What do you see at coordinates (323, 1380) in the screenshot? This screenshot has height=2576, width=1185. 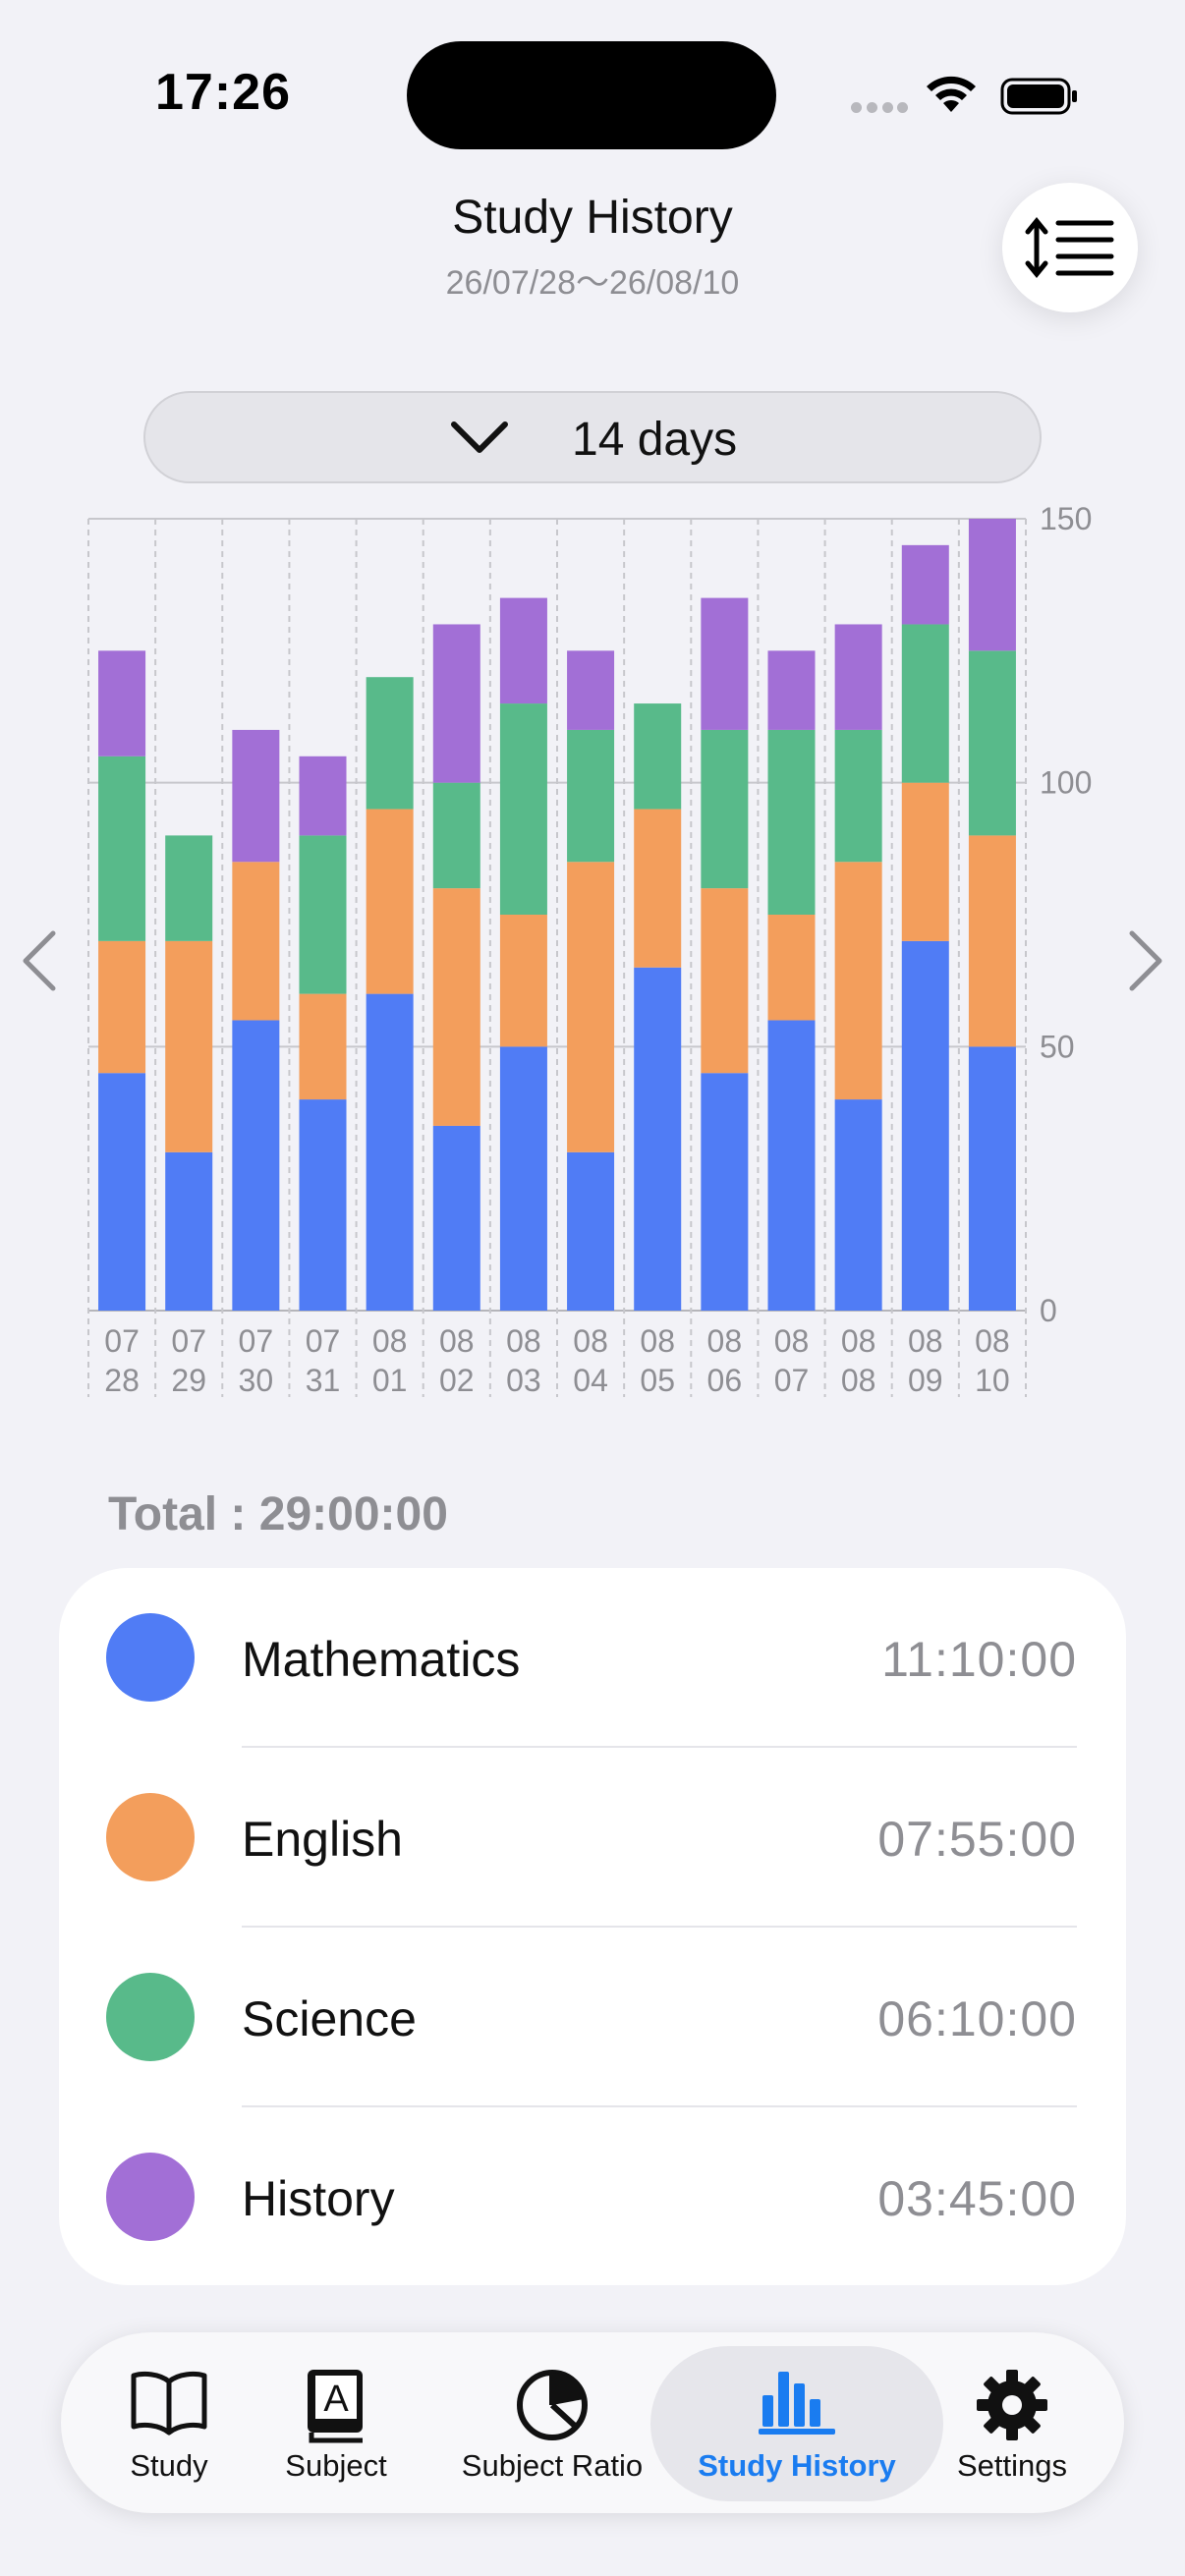 I see `x-tick-label: 31` at bounding box center [323, 1380].